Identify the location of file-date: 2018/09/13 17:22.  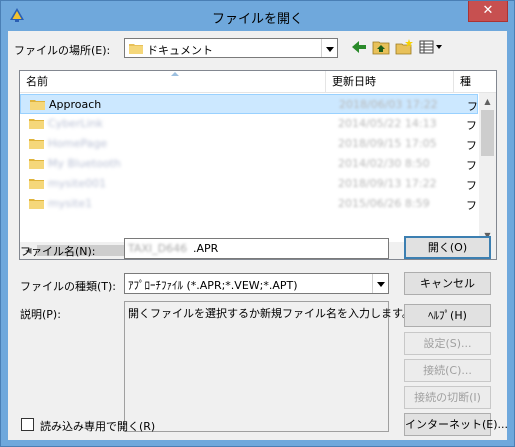
(387, 183).